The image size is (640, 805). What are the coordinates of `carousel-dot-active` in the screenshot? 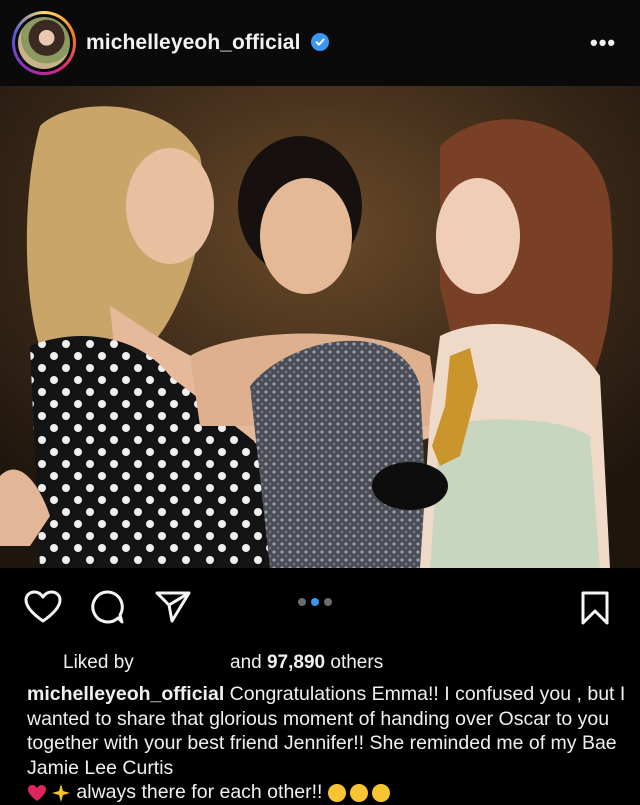 It's located at (315, 602).